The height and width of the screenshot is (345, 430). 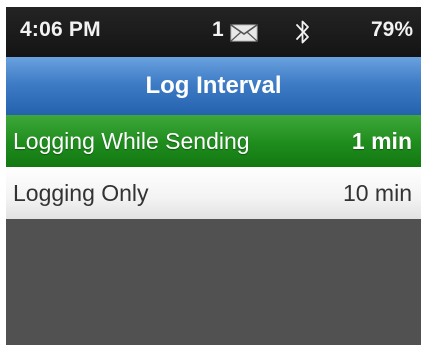 What do you see at coordinates (218, 29) in the screenshot?
I see `message-count: 1` at bounding box center [218, 29].